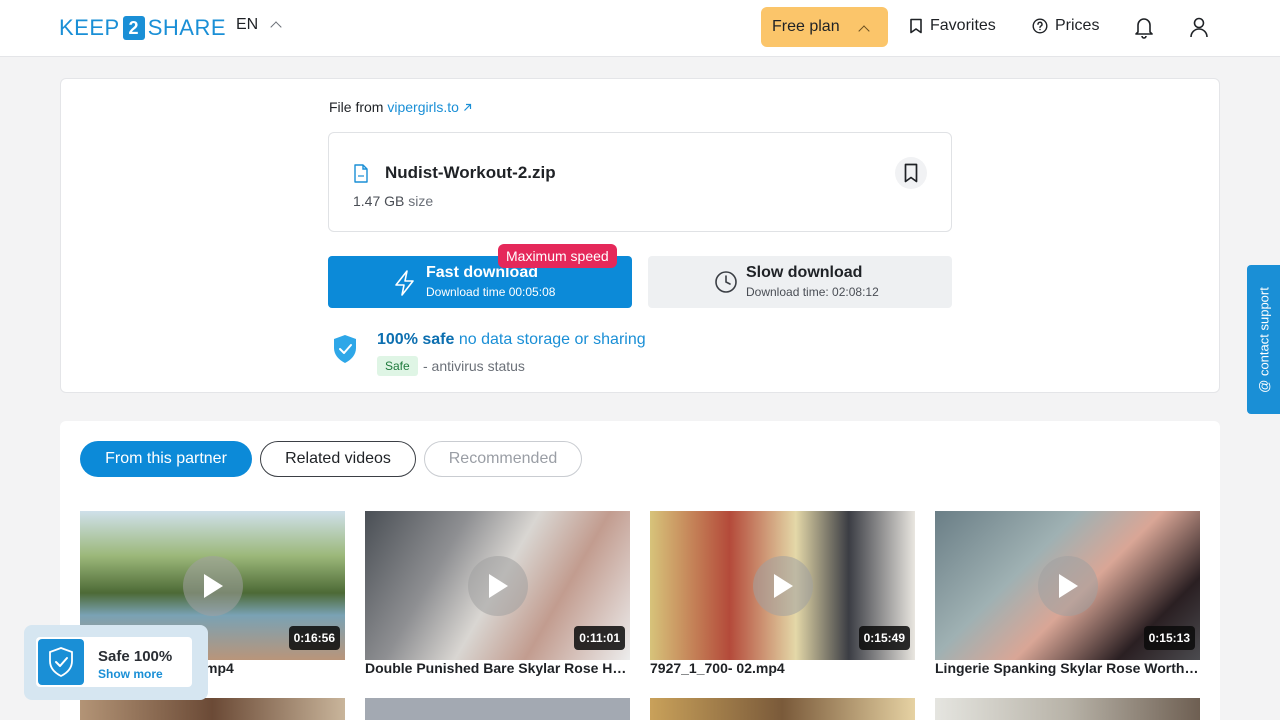 The width and height of the screenshot is (1280, 720). I want to click on language-label: EN, so click(247, 24).